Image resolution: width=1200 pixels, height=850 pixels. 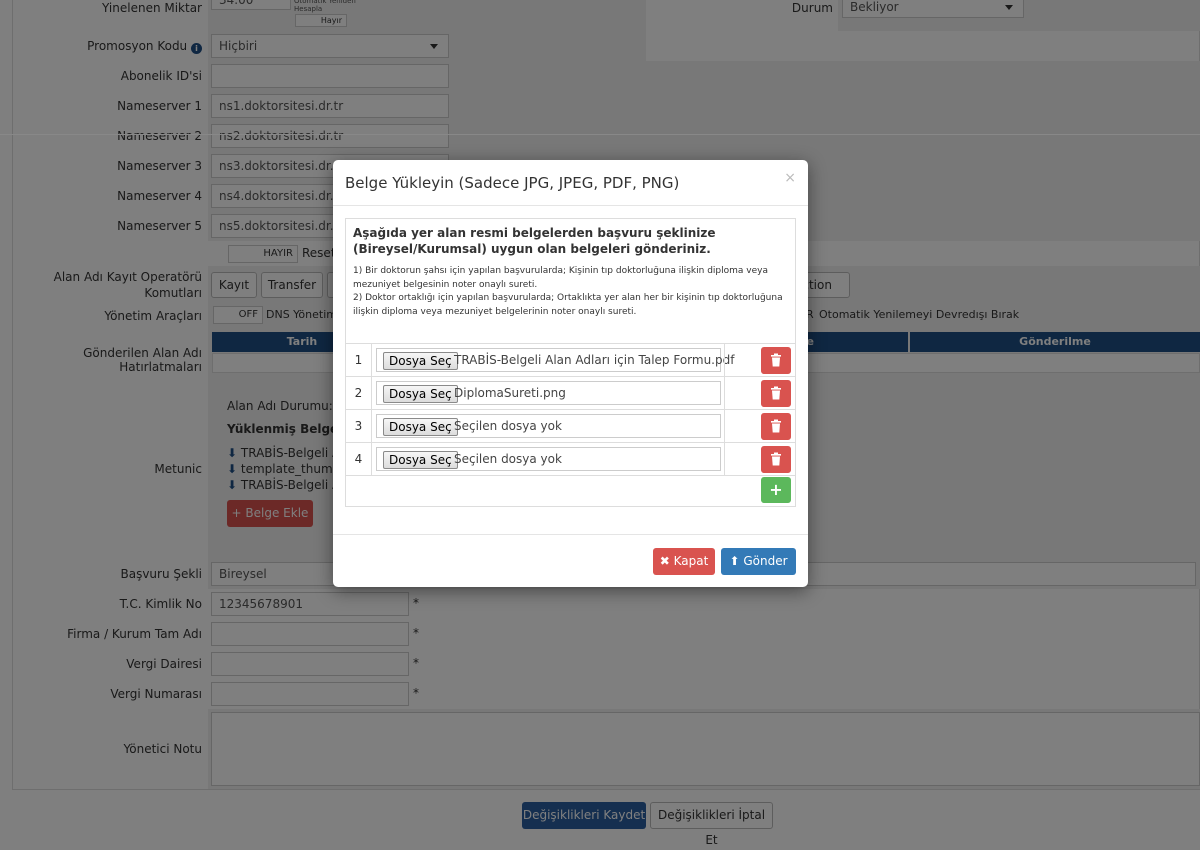 What do you see at coordinates (684, 561) in the screenshot?
I see `close-modal-button: ✖ Kapat` at bounding box center [684, 561].